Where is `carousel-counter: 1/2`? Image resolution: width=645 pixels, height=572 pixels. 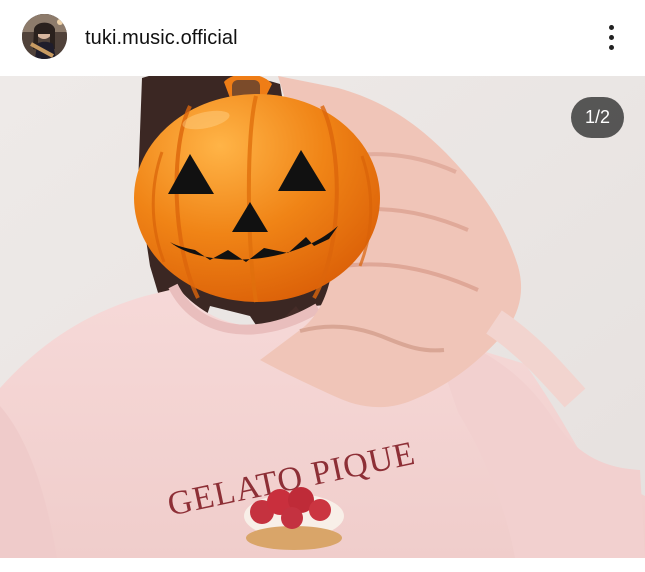
carousel-counter: 1/2 is located at coordinates (597, 117).